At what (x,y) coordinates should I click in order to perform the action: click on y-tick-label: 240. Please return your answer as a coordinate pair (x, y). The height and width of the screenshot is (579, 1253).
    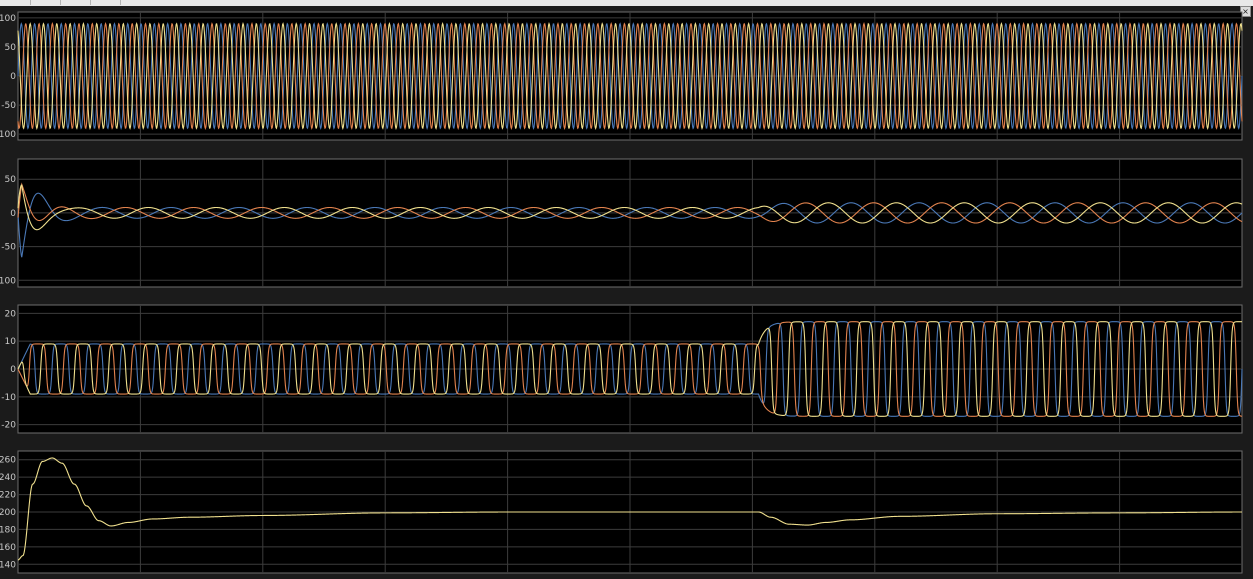
    Looking at the image, I should click on (8, 478).